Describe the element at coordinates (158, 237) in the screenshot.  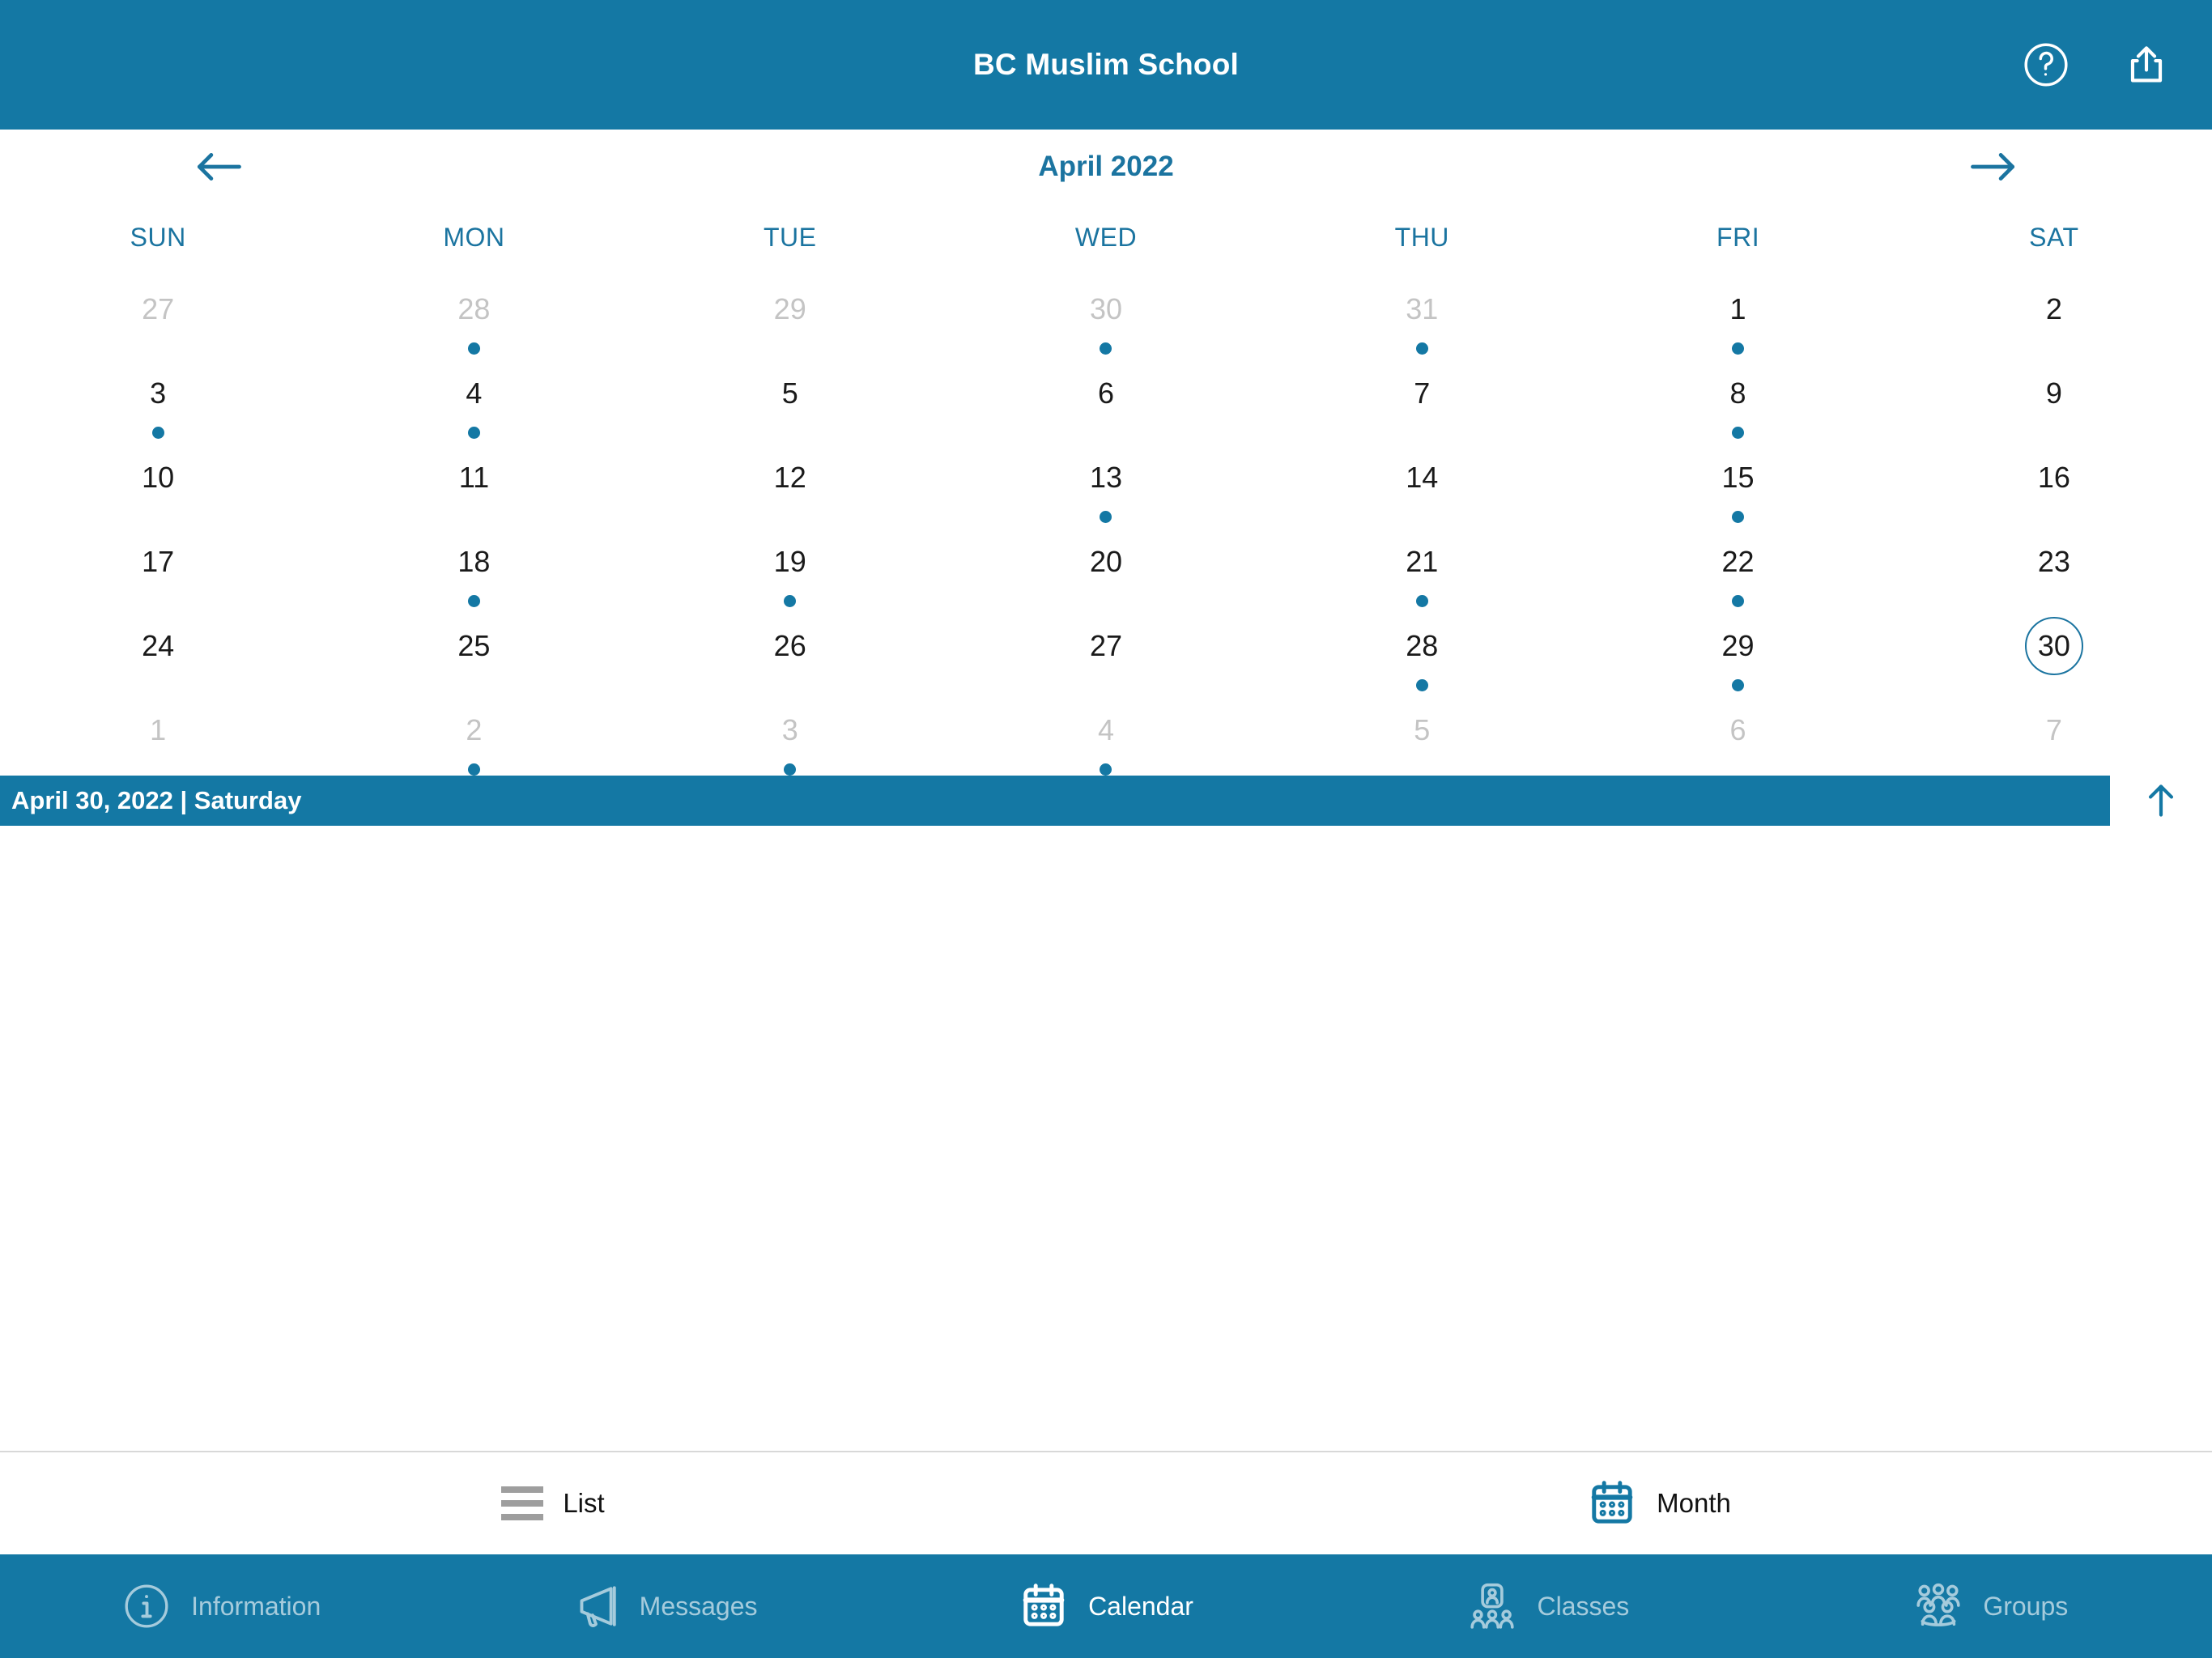
I see `weekday-label-sun: SUN` at that location.